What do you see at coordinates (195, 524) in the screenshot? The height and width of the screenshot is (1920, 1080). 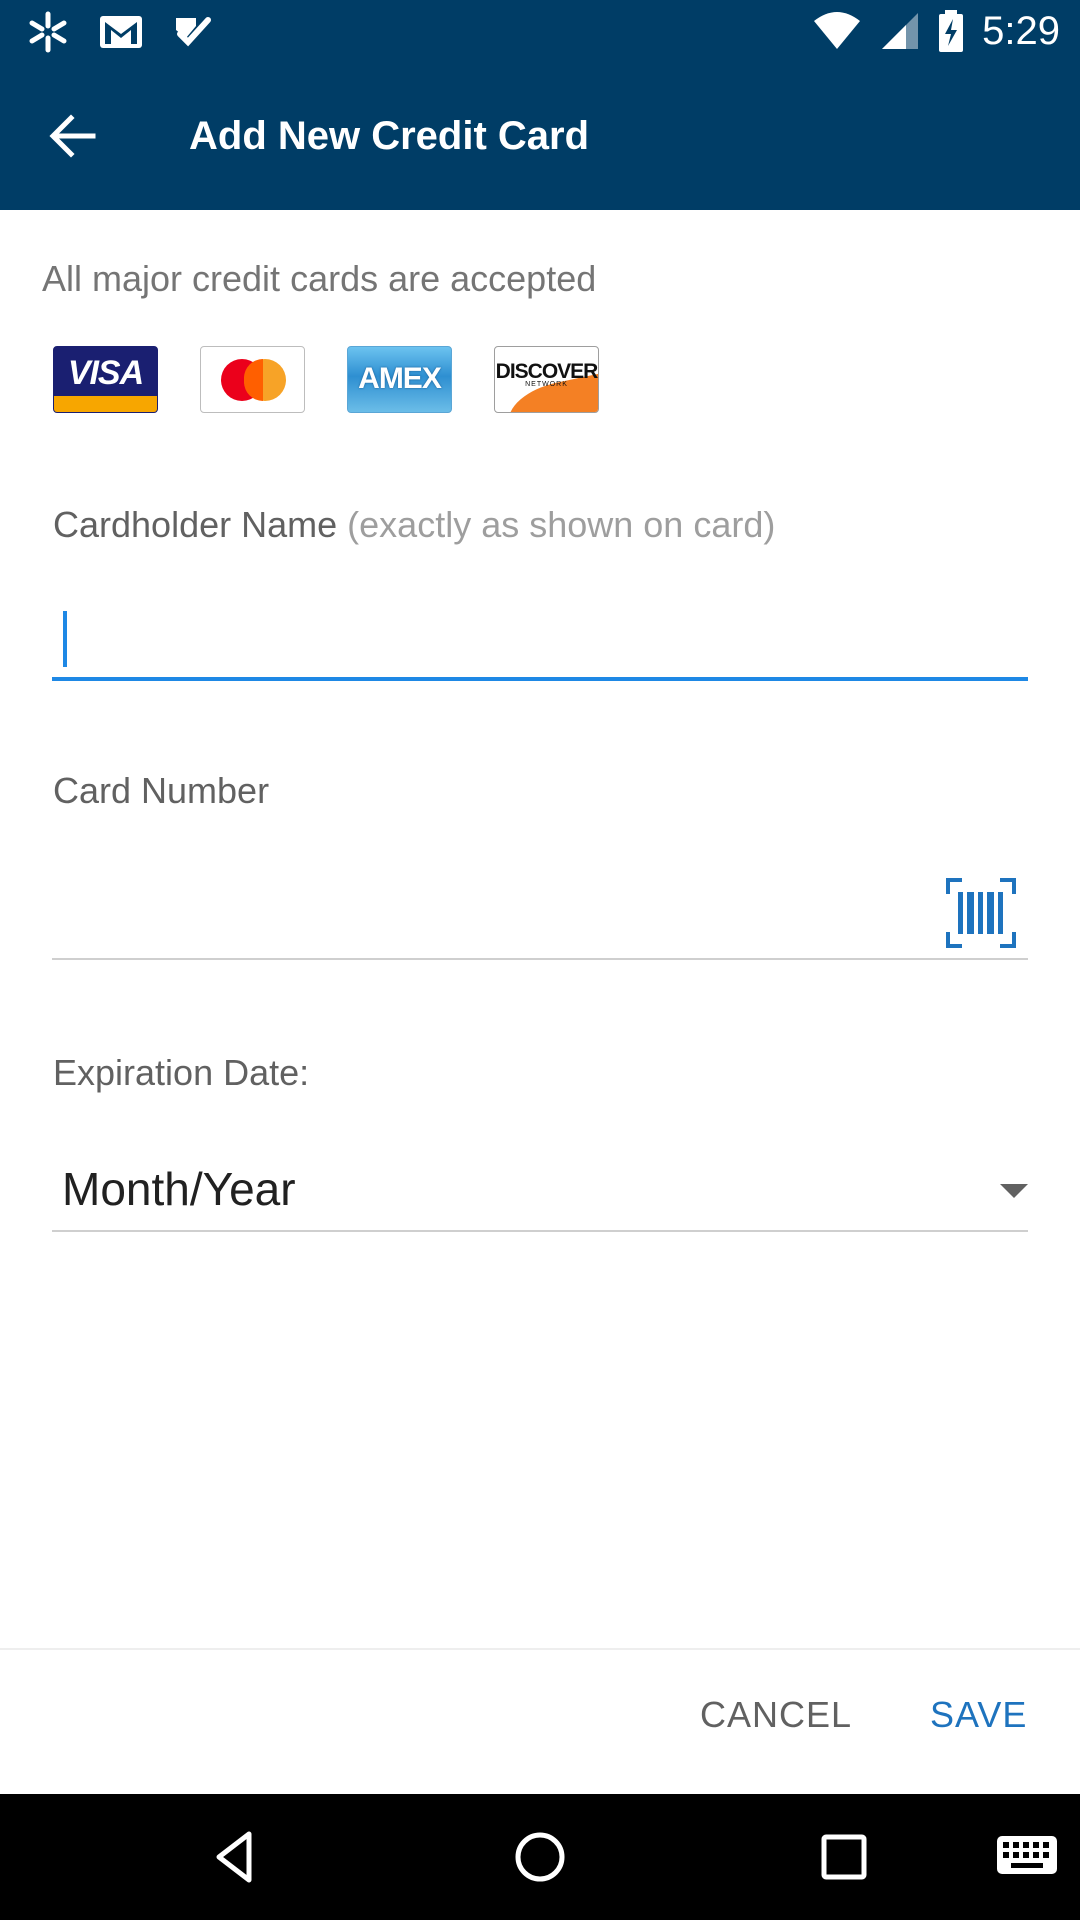 I see `cardholder-name-label-text: Cardholder Name` at bounding box center [195, 524].